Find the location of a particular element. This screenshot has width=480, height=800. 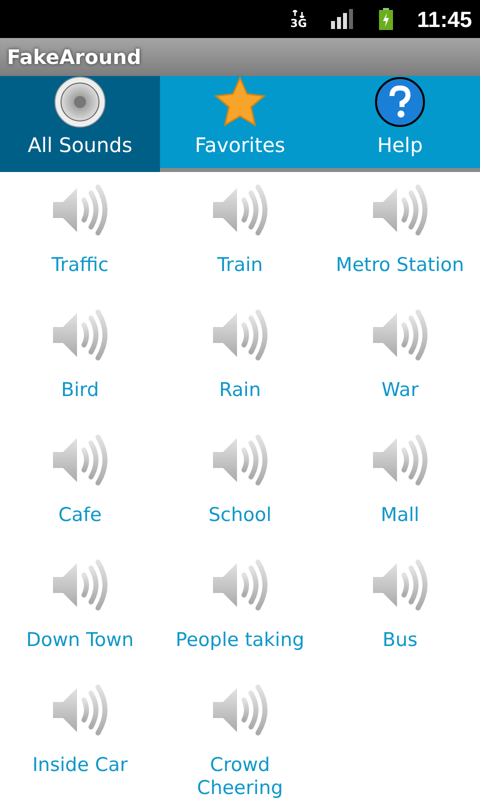

sound-item: School is located at coordinates (240, 484).